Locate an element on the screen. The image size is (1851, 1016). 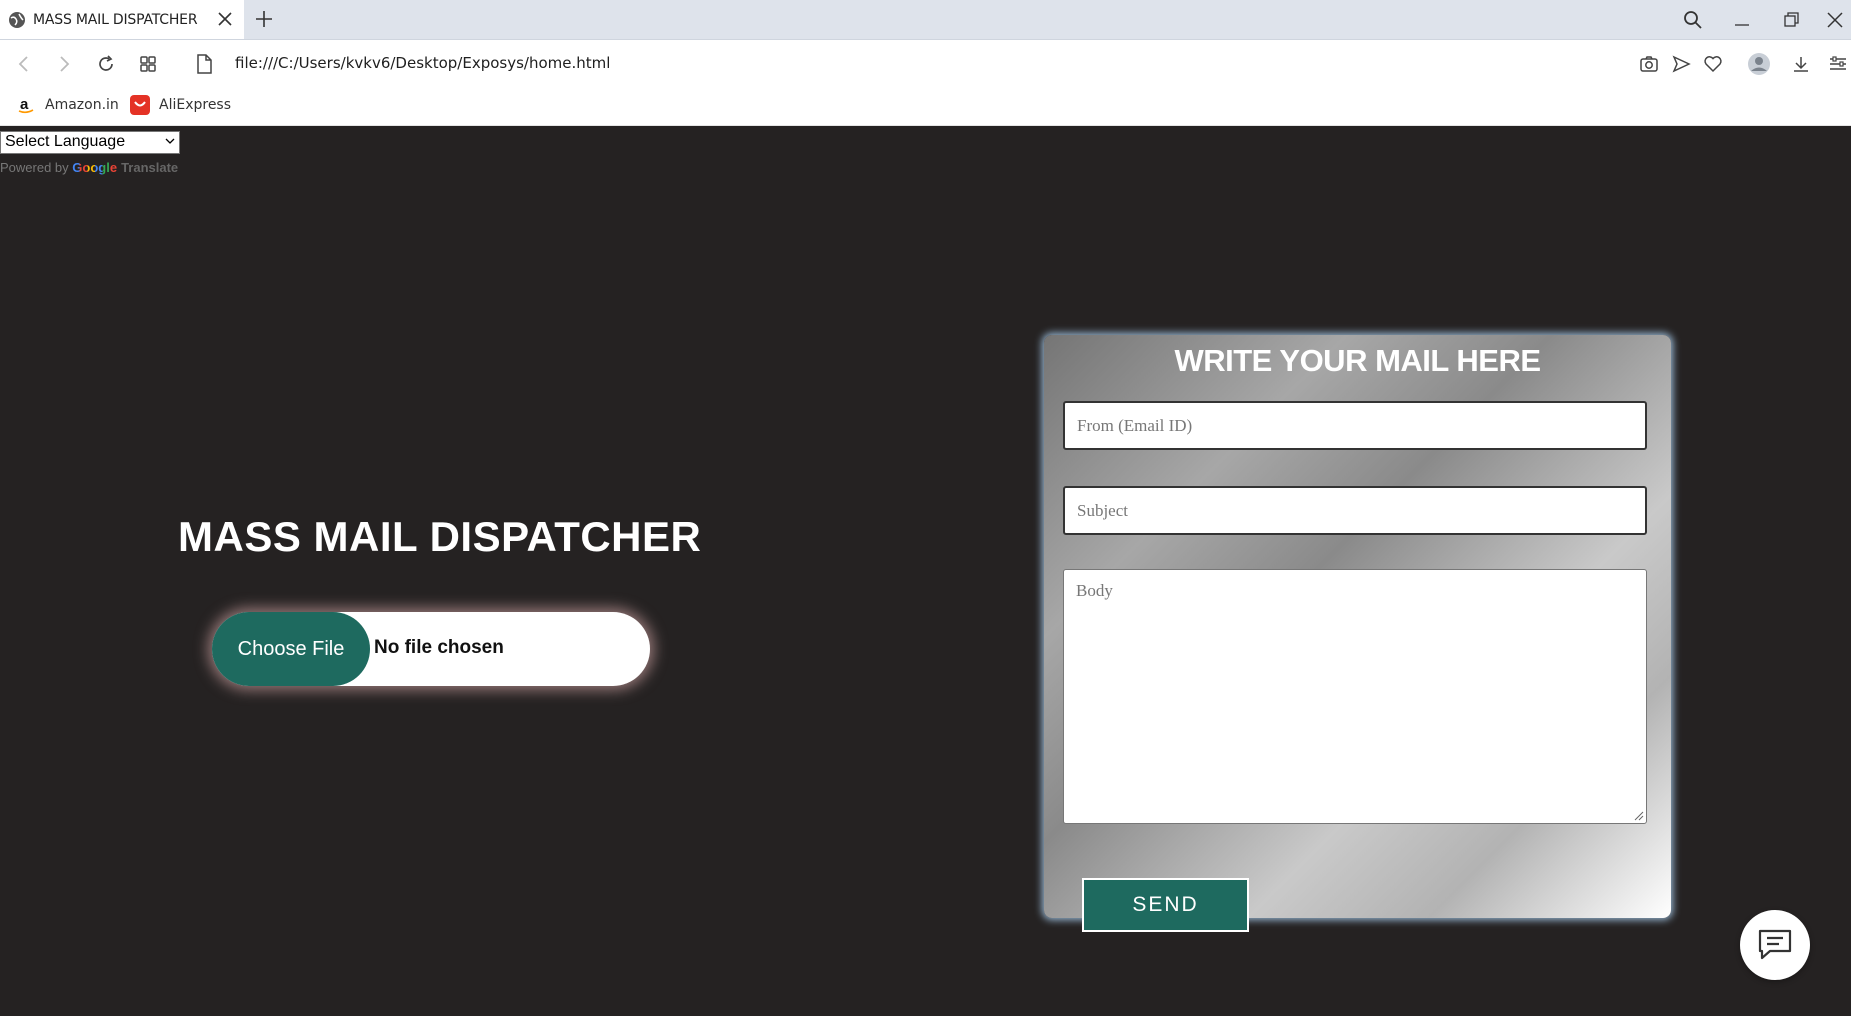
send-icon is located at coordinates (1681, 64).